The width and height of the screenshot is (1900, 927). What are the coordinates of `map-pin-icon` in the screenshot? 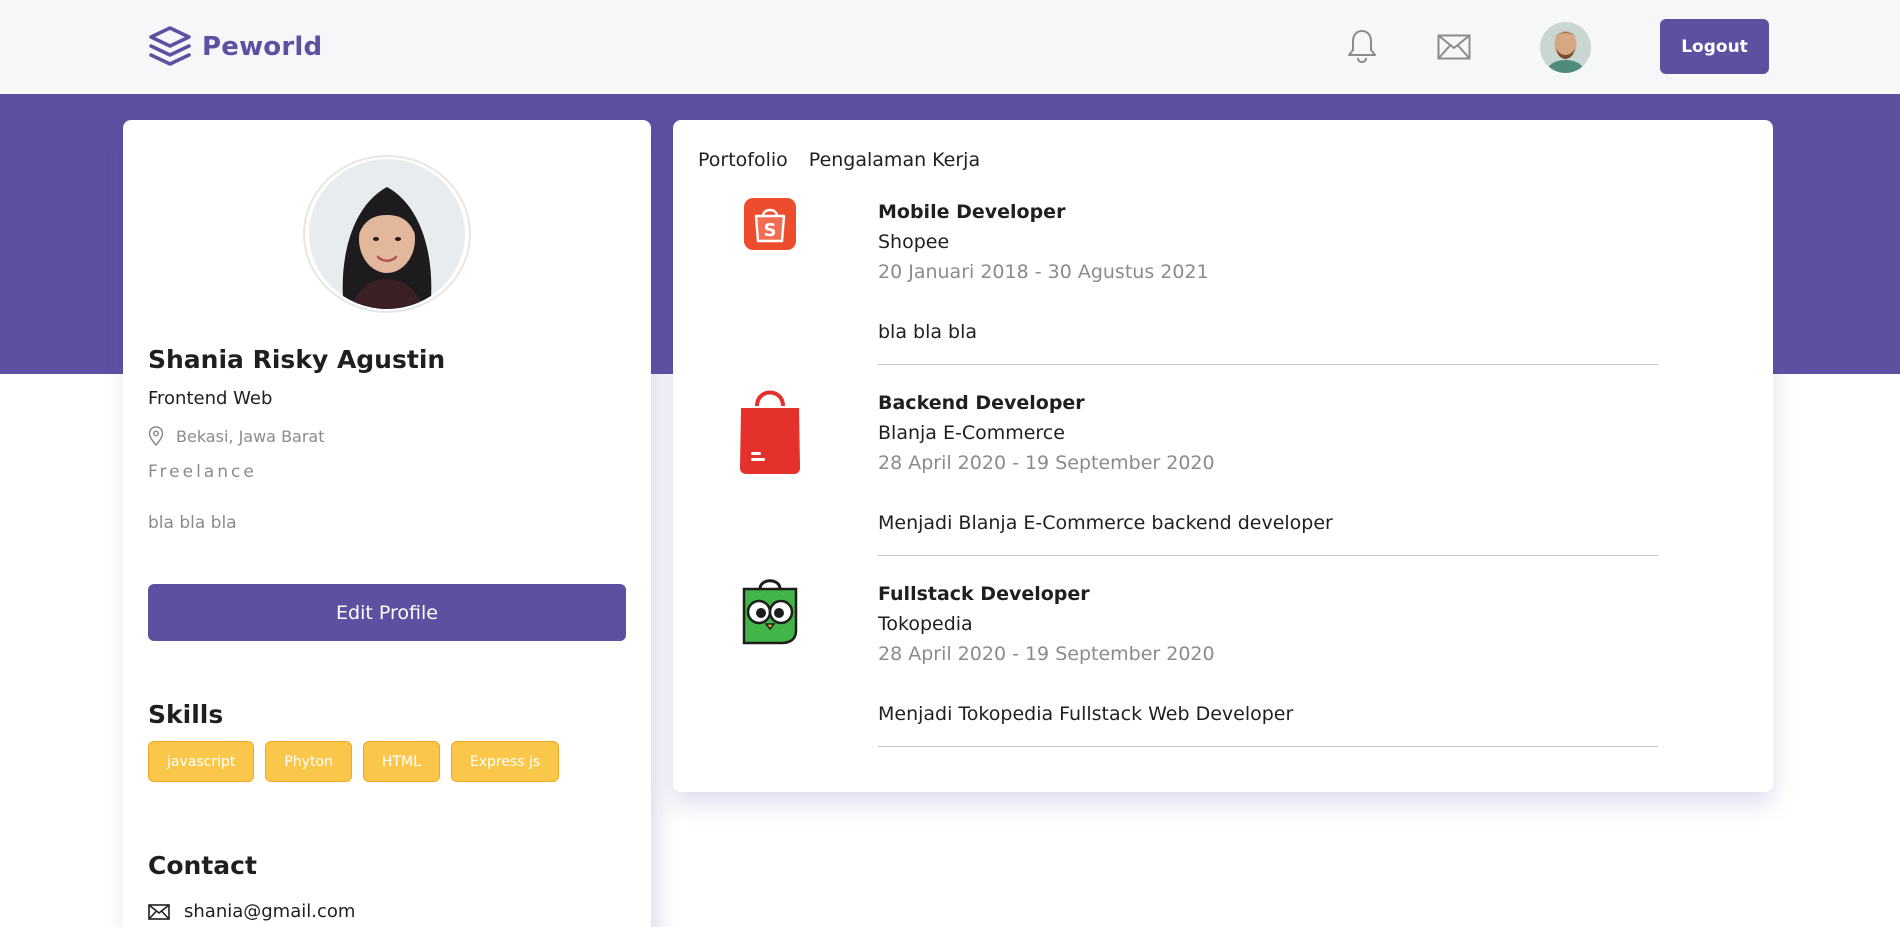 It's located at (156, 436).